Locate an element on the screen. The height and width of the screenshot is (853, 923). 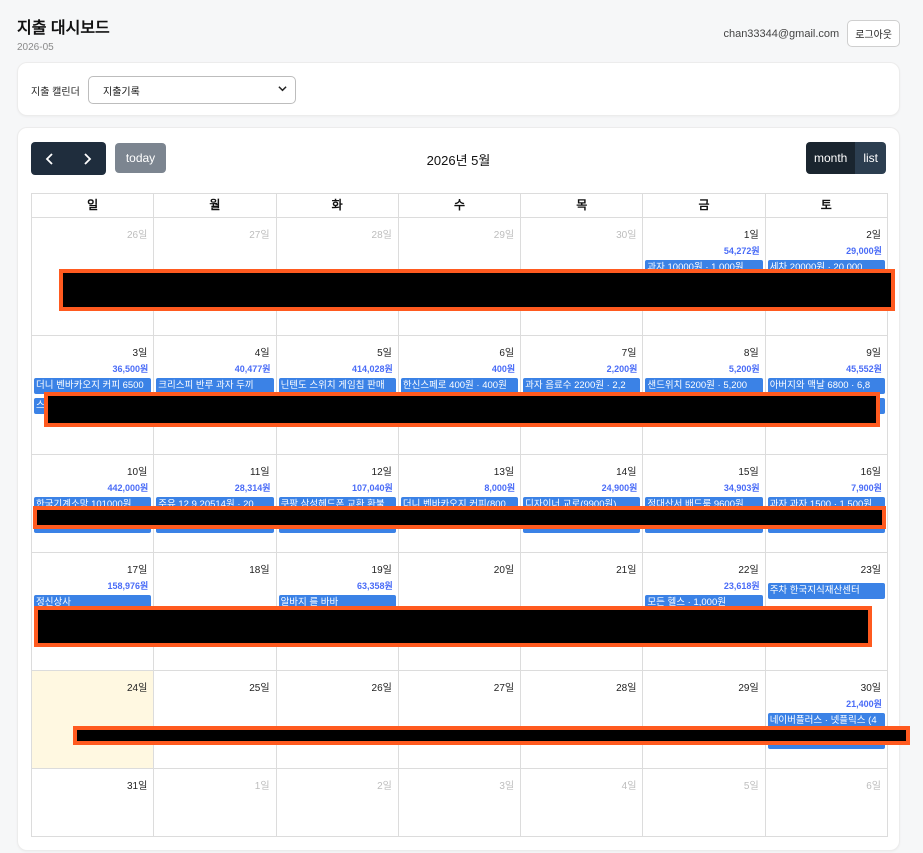
day-total-amount: 54,272원 is located at coordinates (741, 251).